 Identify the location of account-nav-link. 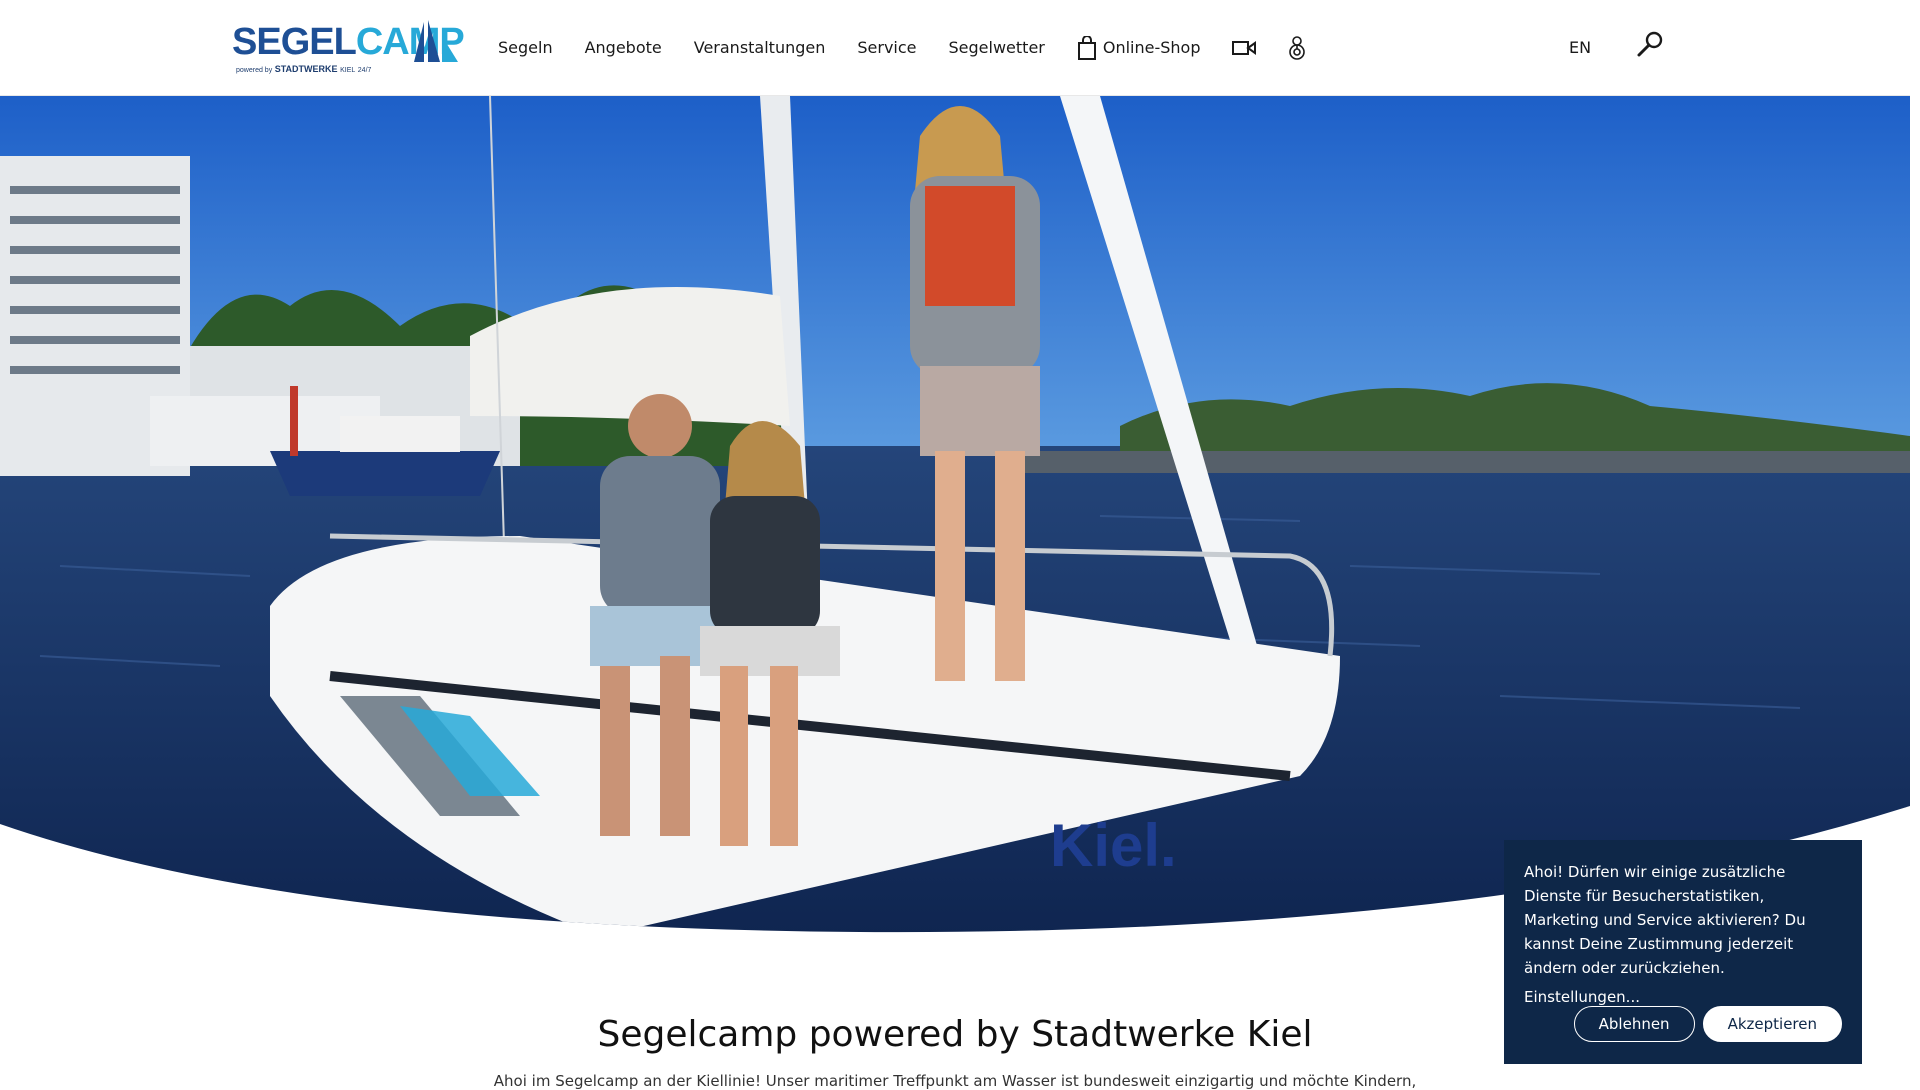
(1297, 48).